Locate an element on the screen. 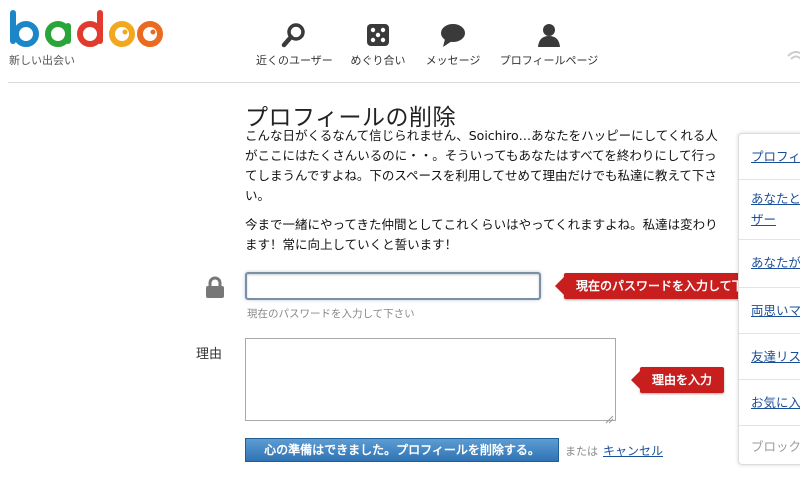 This screenshot has height=494, width=800. sidebar-item-liked-you: あなたと ザー is located at coordinates (769, 210).